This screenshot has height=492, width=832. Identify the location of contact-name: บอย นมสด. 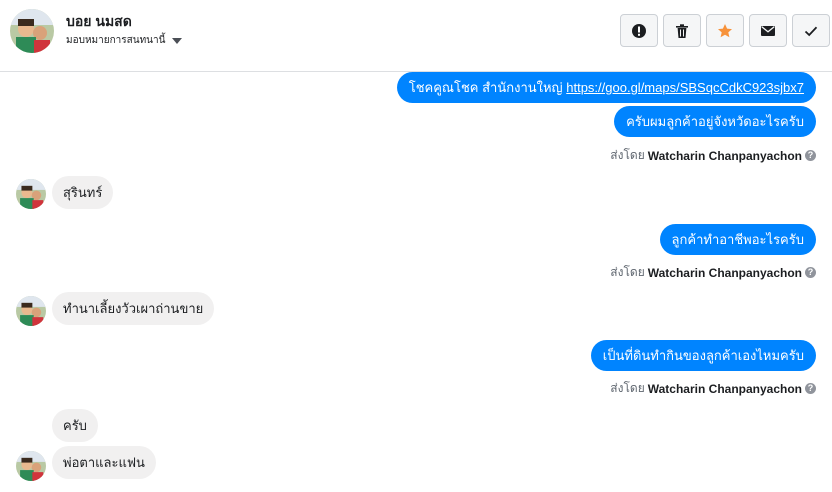
(99, 21).